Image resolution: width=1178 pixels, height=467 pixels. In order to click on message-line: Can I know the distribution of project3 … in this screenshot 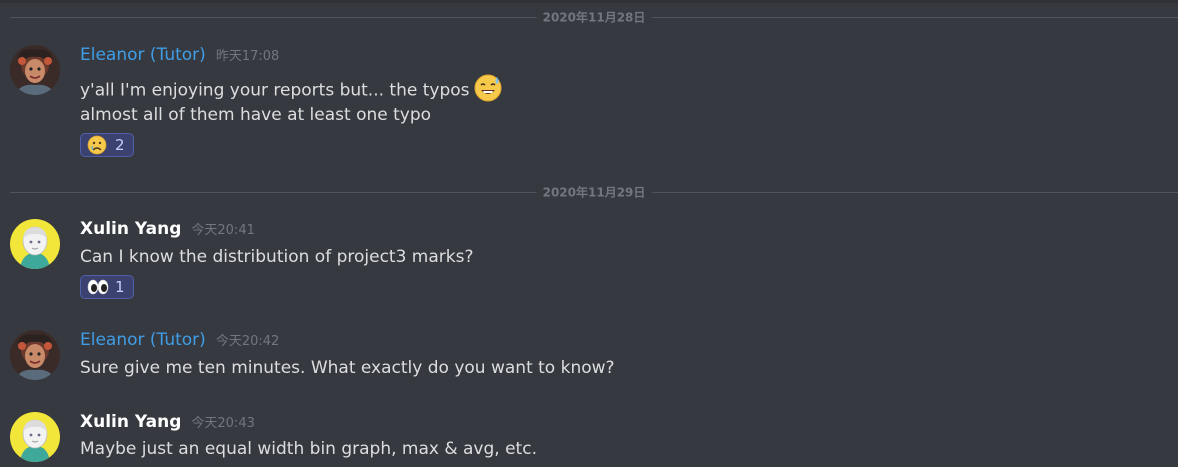, I will do `click(277, 257)`.